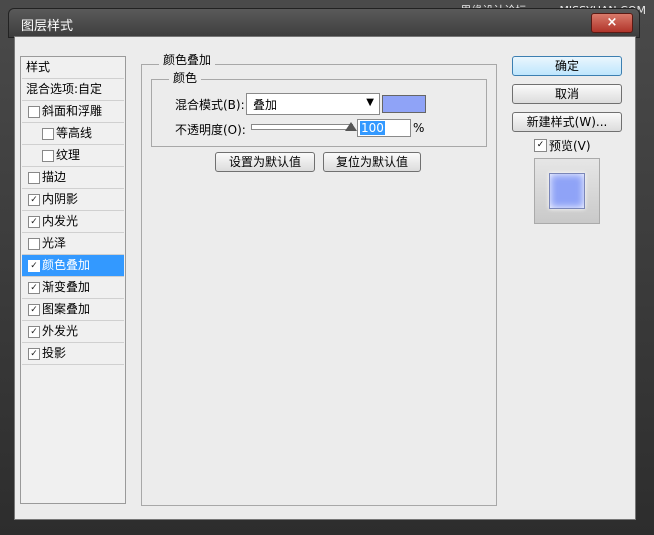  What do you see at coordinates (419, 128) in the screenshot?
I see `opacity-unit: %` at bounding box center [419, 128].